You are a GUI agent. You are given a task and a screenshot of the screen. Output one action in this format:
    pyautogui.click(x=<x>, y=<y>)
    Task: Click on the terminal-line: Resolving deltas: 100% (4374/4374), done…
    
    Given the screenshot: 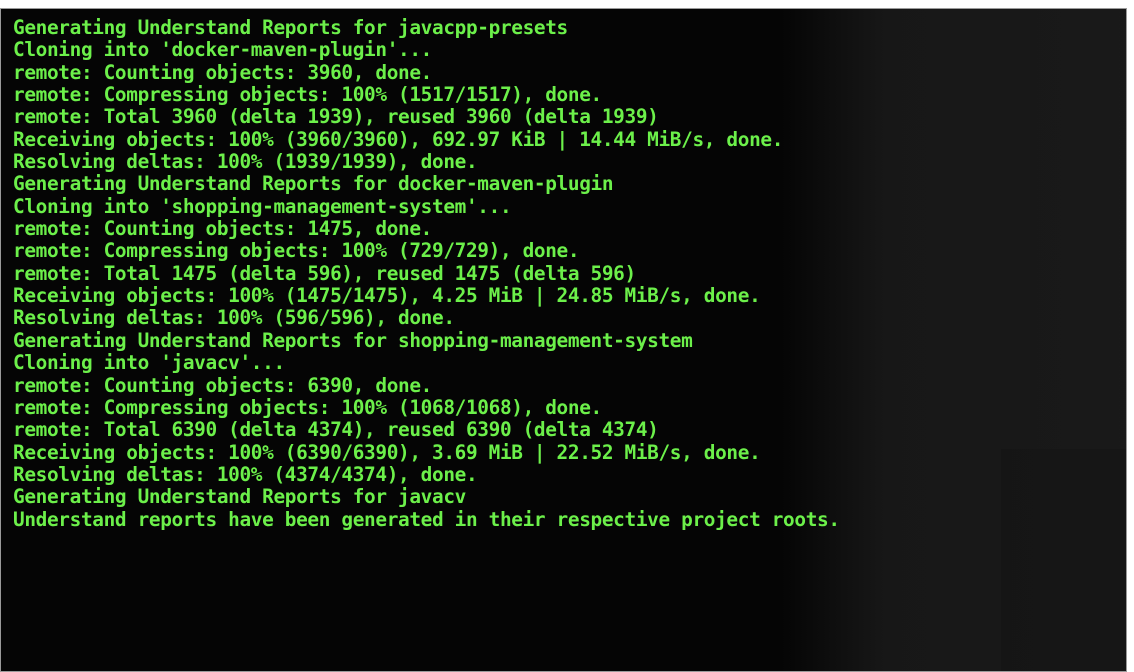 What is the action you would take?
    pyautogui.click(x=245, y=474)
    